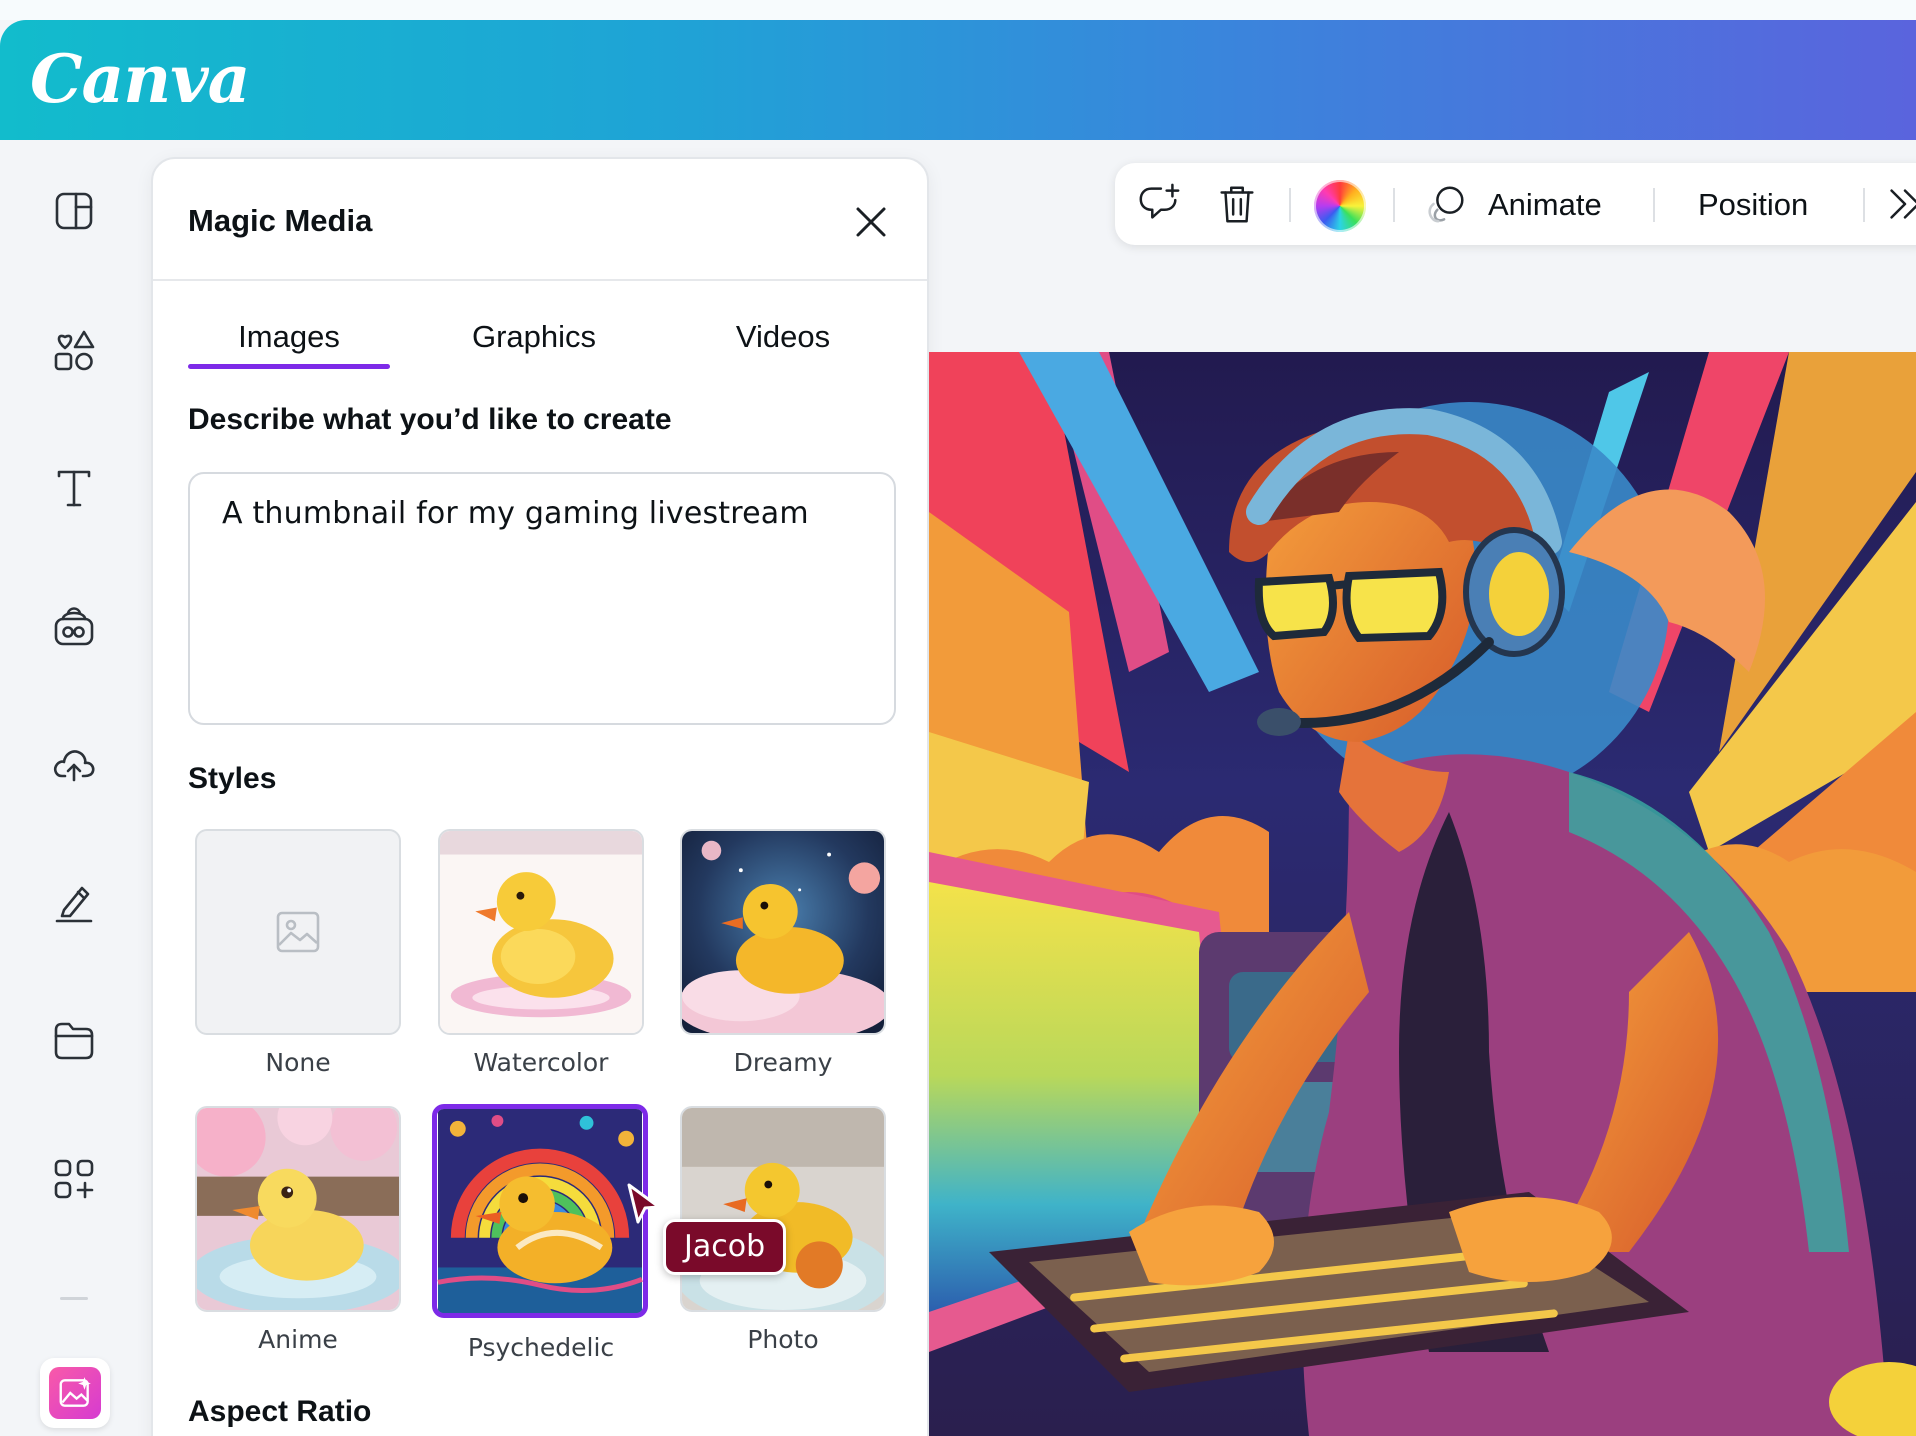  I want to click on rail-magic-media-button, so click(75, 1393).